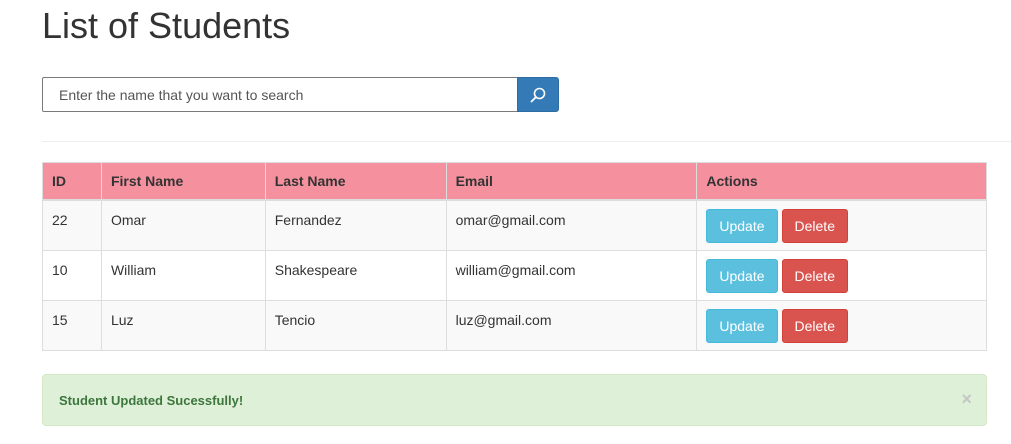  What do you see at coordinates (571, 181) in the screenshot?
I see `column-header-email: Email` at bounding box center [571, 181].